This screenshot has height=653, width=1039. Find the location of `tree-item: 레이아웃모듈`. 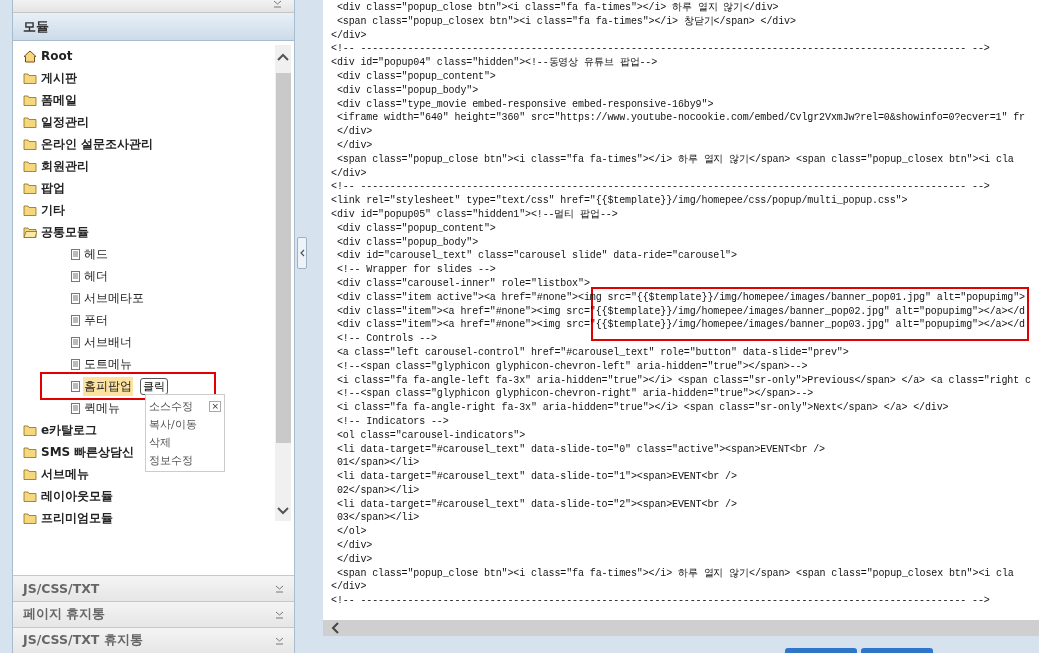

tree-item: 레이아웃모듈 is located at coordinates (77, 496).